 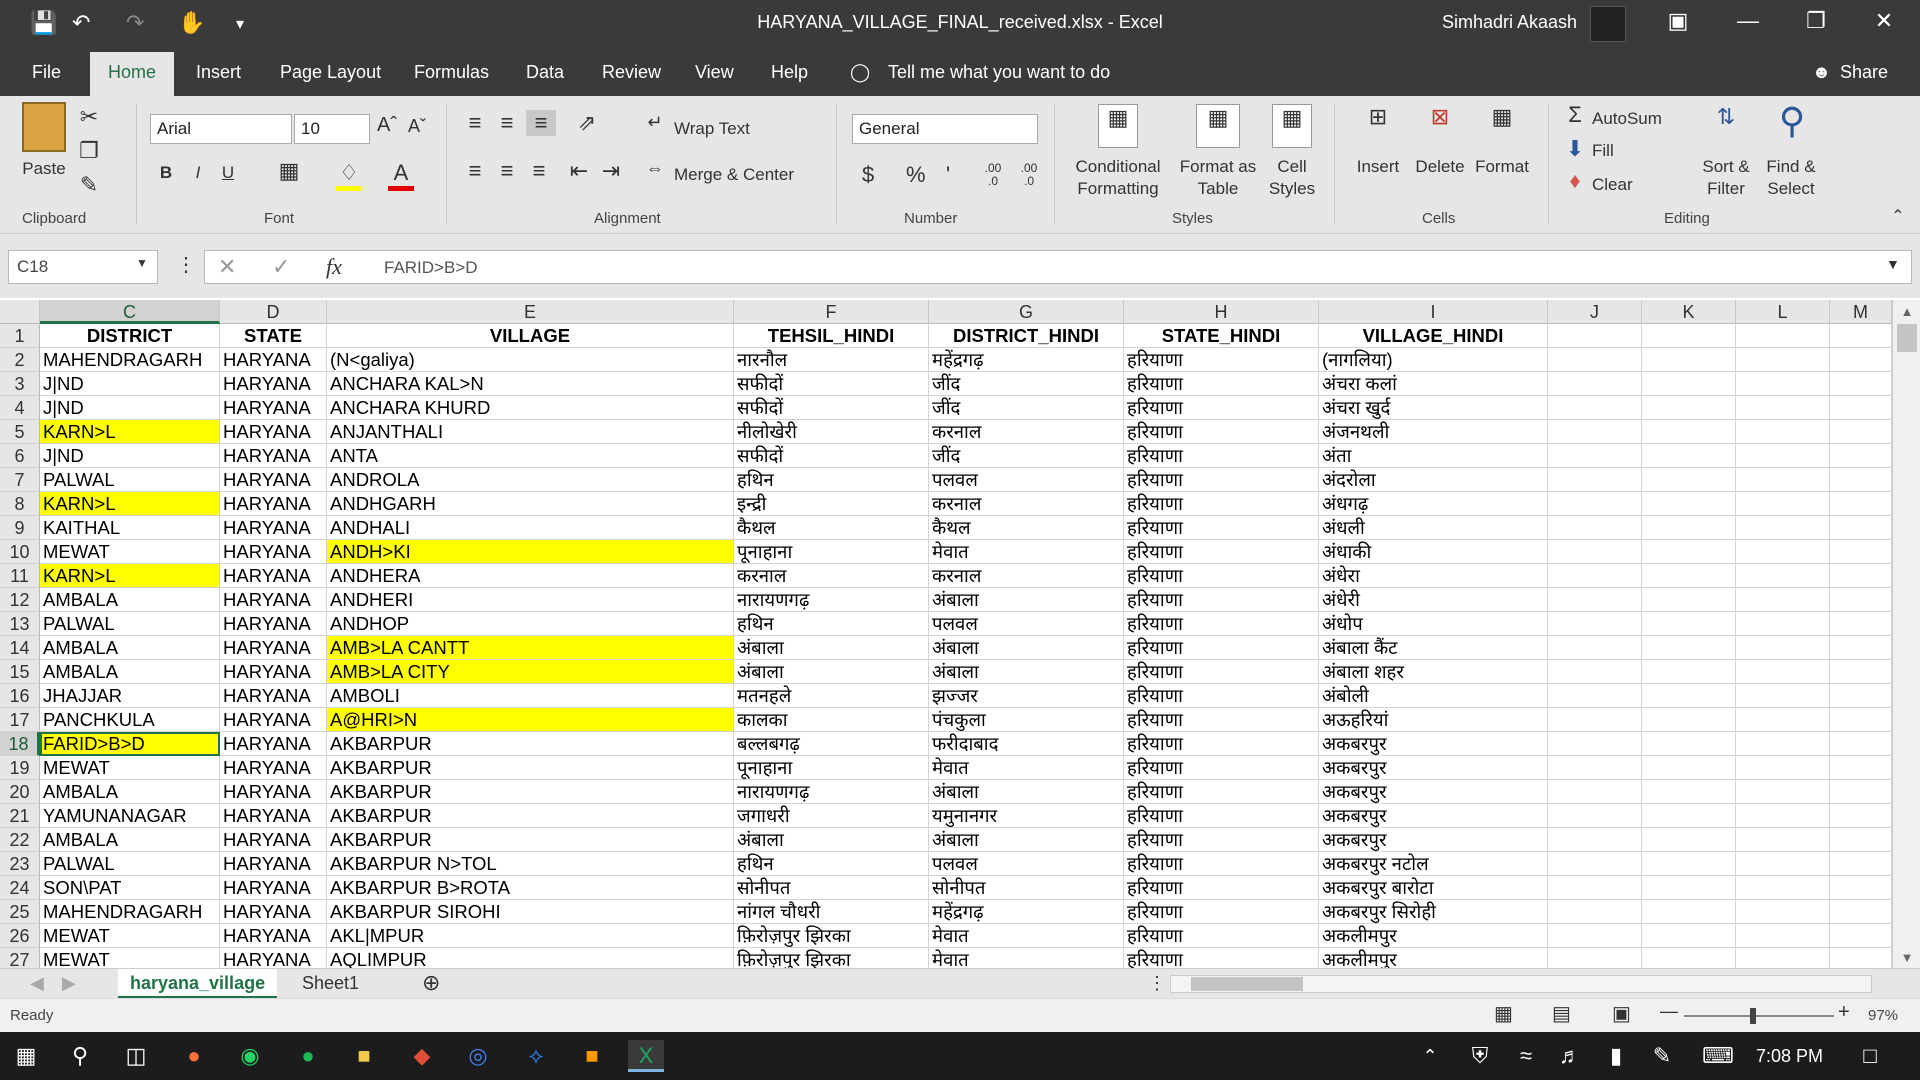 I want to click on row-header: 11, so click(x=20, y=576).